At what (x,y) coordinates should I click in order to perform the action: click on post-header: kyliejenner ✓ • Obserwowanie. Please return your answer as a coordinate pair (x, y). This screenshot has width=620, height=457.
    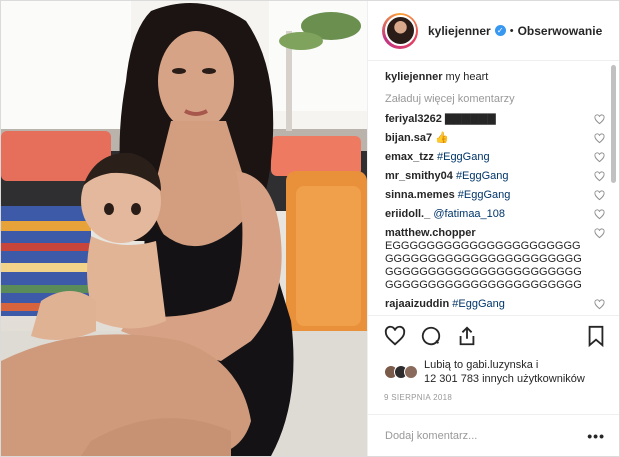
    Looking at the image, I should click on (493, 31).